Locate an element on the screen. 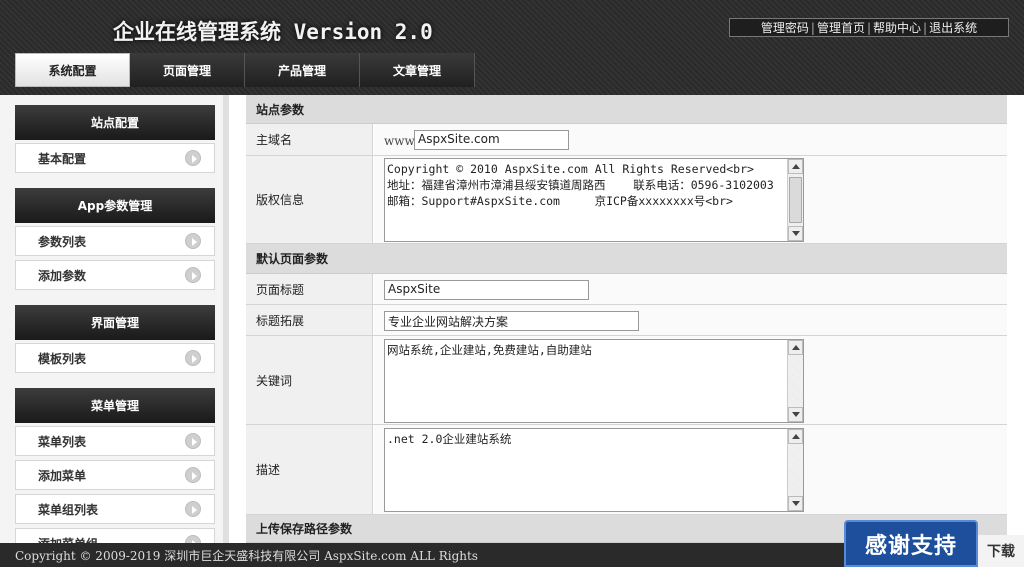  sidebar-item-menu-list: 菜单列表 is located at coordinates (115, 441).